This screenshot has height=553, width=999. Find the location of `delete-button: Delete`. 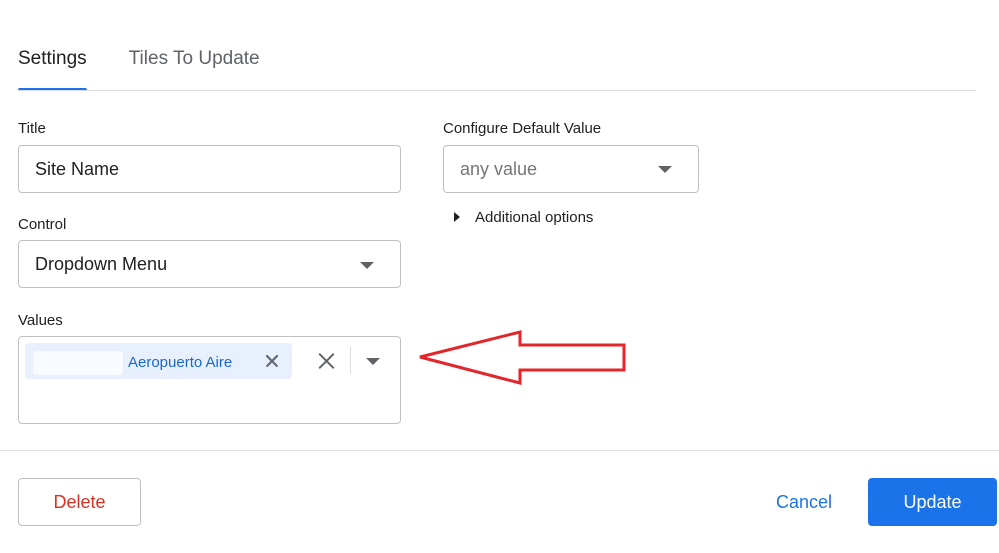

delete-button: Delete is located at coordinates (79, 502).